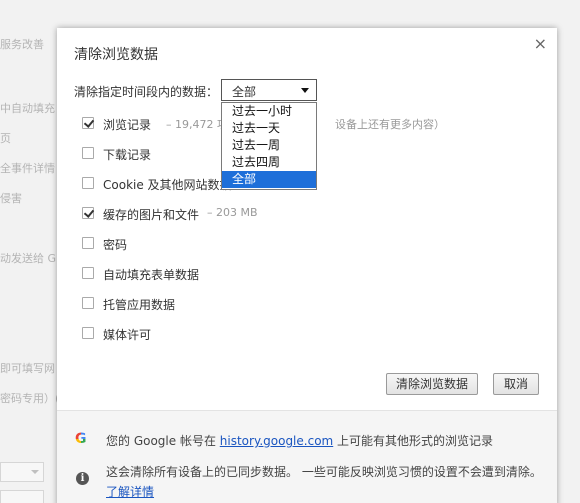 This screenshot has width=580, height=503. I want to click on time-range-dropdown: 过去一小时 过去一天 过去一周 过去四周 全部, so click(269, 146).